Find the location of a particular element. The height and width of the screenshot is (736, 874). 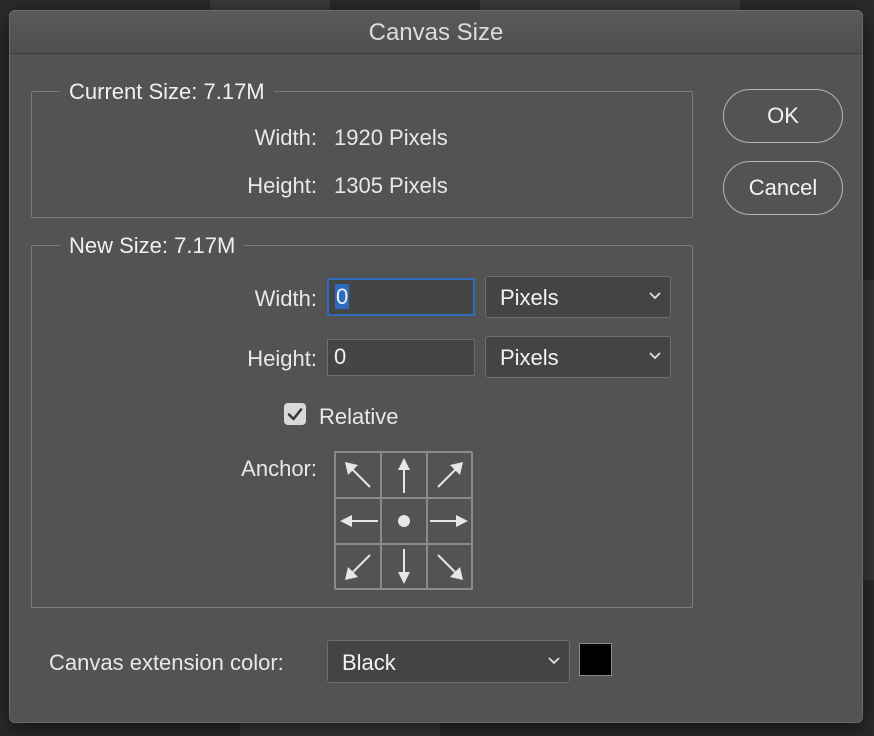

current-height-label: Height: is located at coordinates (282, 185).